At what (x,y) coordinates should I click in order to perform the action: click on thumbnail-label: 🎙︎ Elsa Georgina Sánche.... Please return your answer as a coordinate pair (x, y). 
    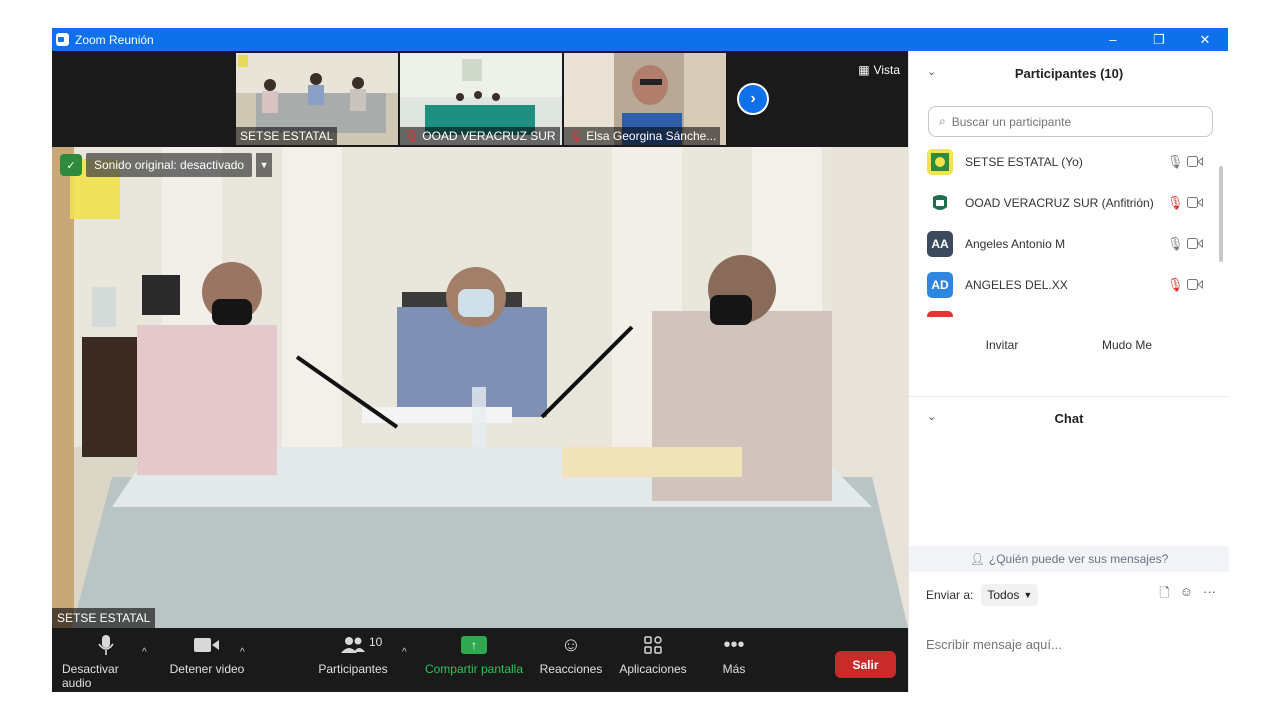
    Looking at the image, I should click on (642, 136).